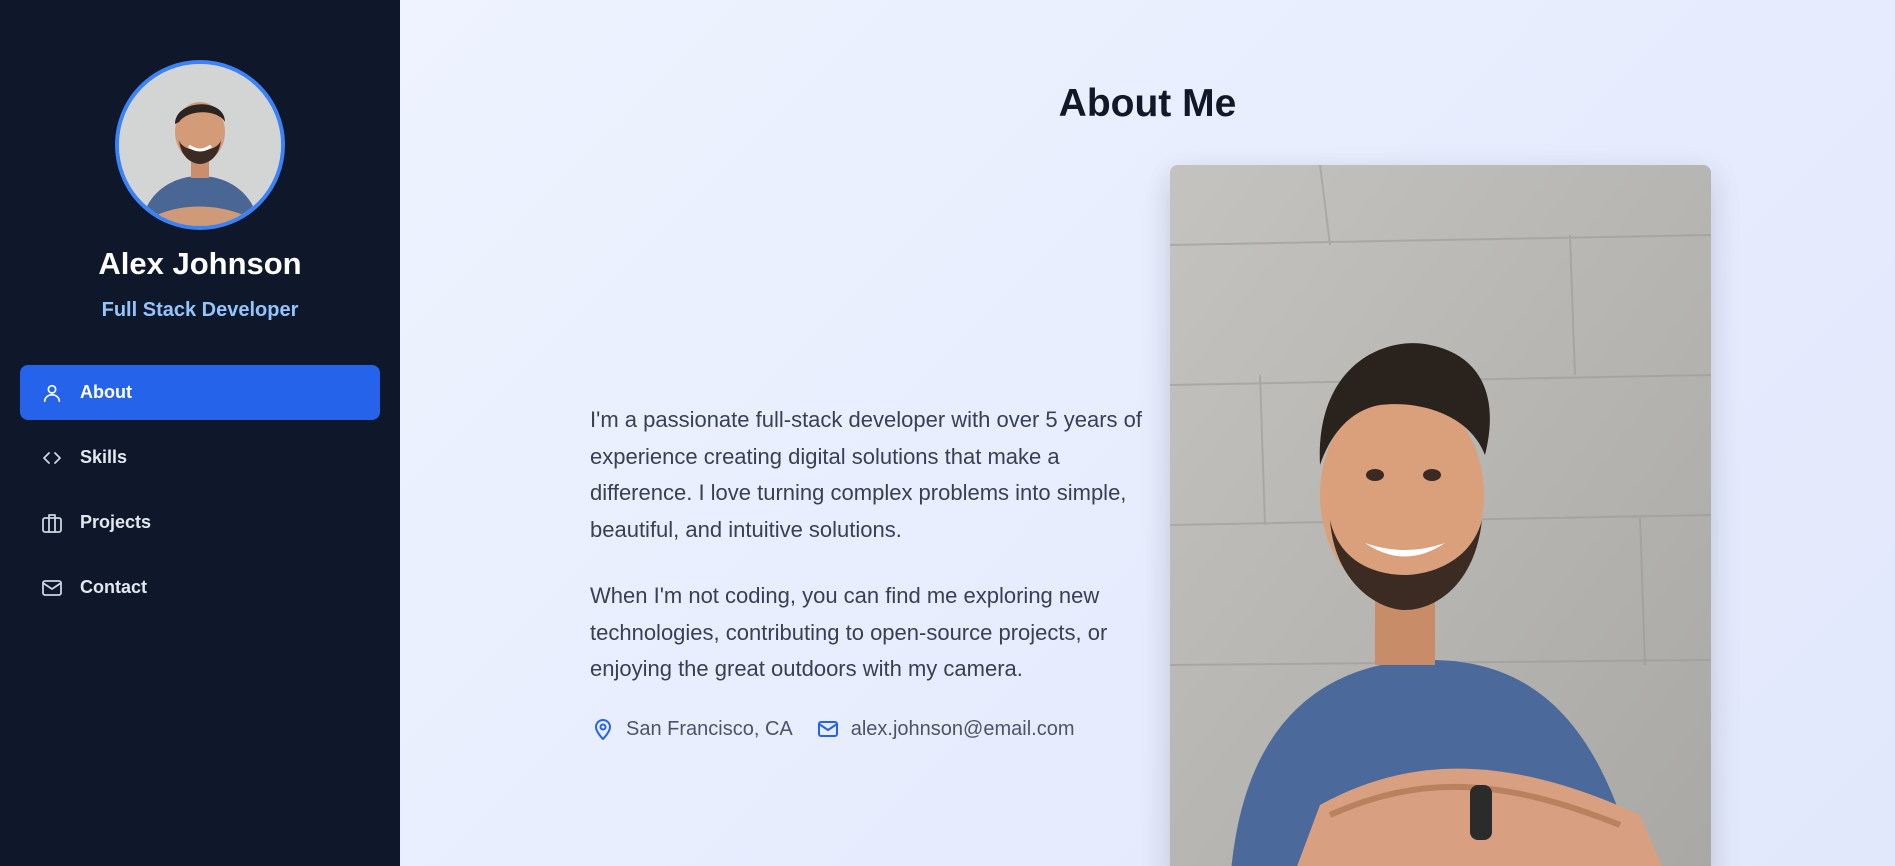  I want to click on email-info: alex.johnson@email.com, so click(945, 729).